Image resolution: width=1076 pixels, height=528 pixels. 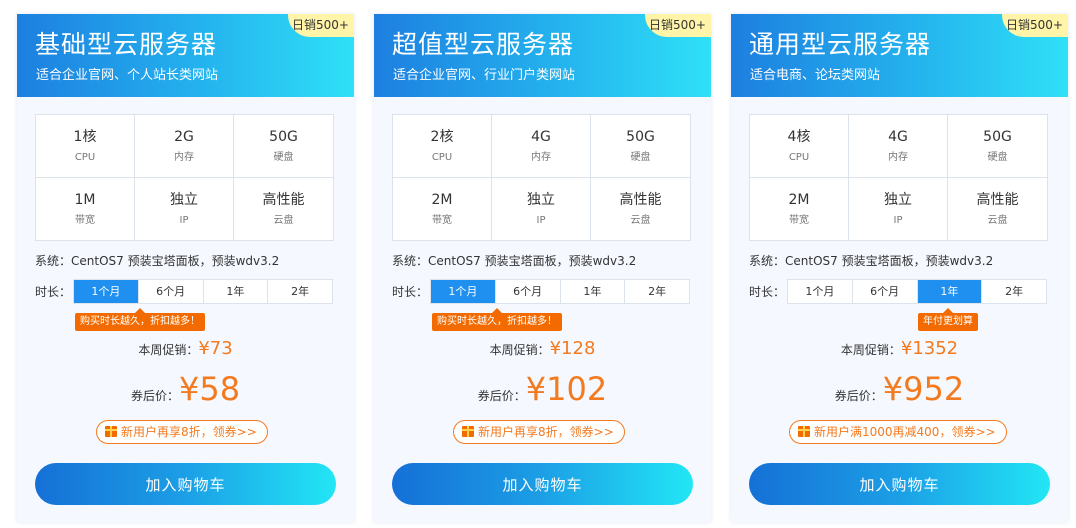 What do you see at coordinates (799, 137) in the screenshot?
I see `spec-value: 4核` at bounding box center [799, 137].